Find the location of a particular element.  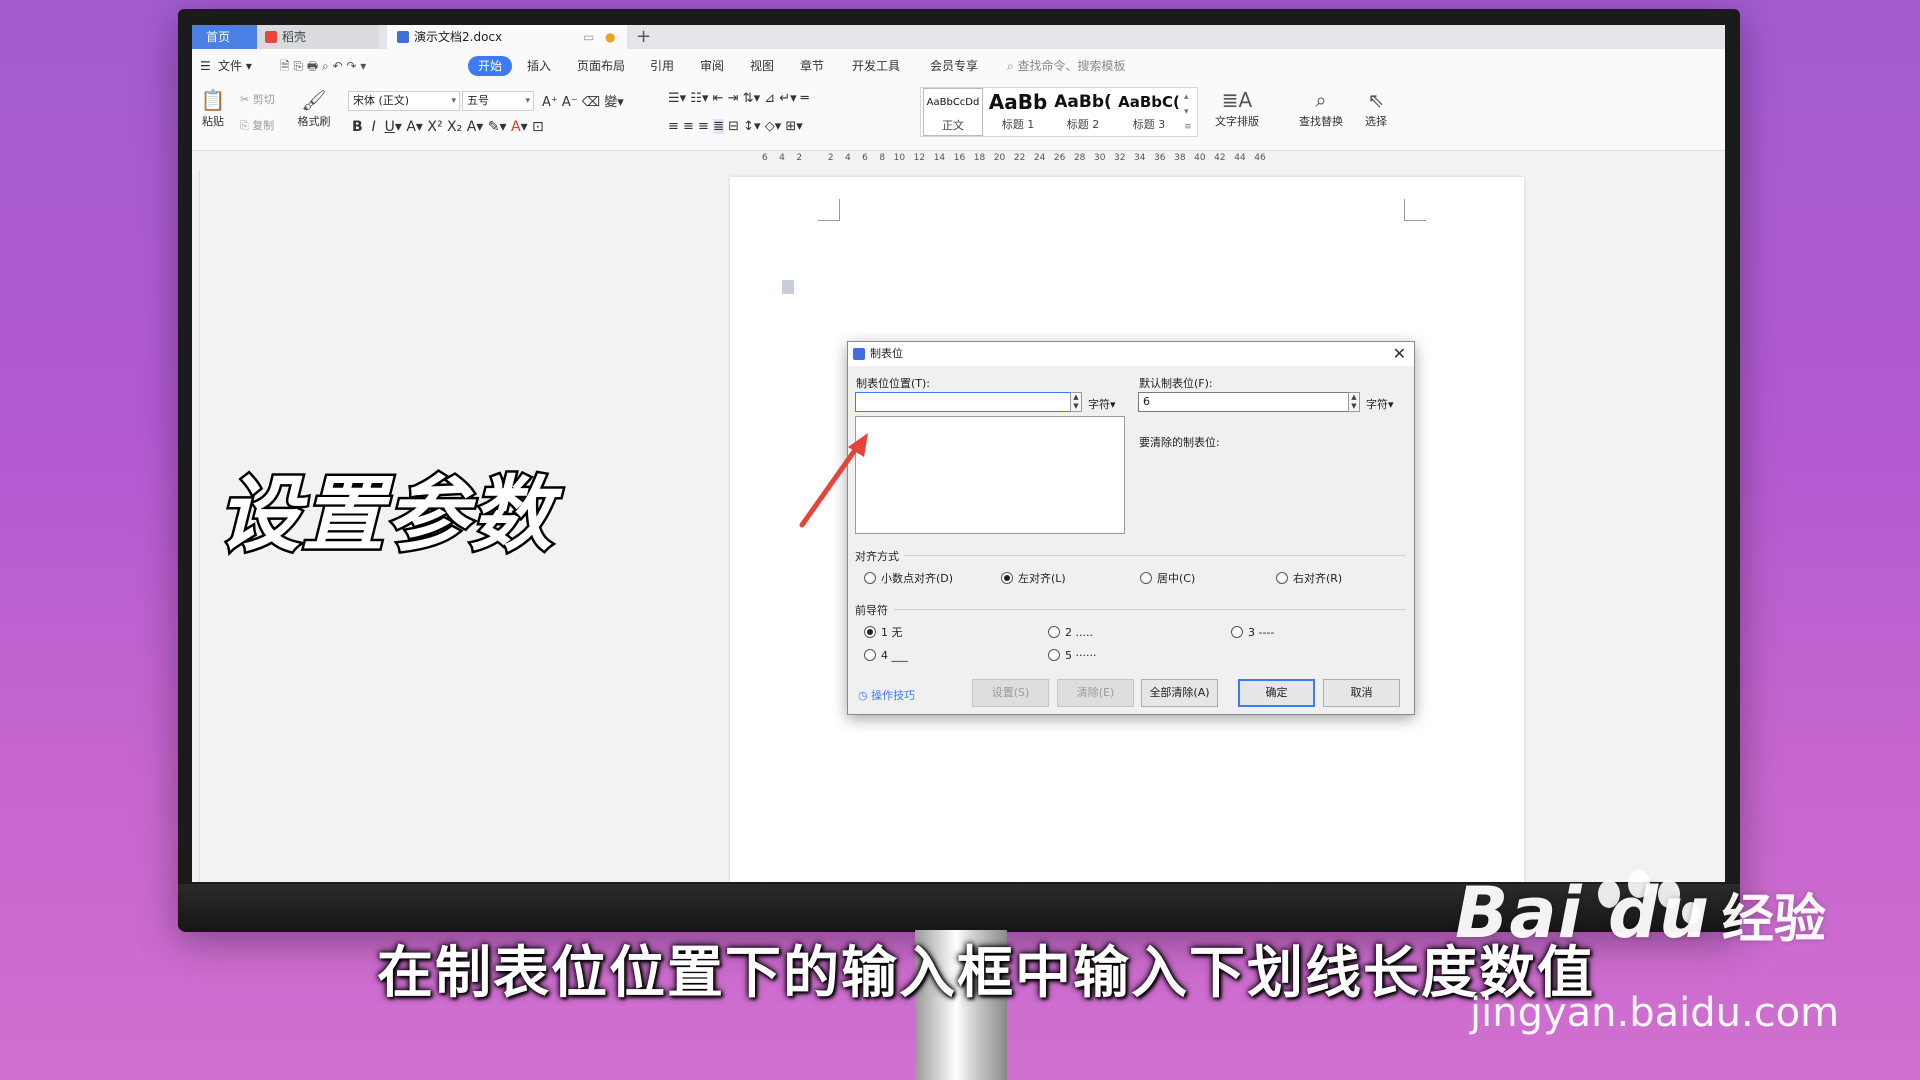

default-tab-unit-label: 字符 is located at coordinates (1377, 404).